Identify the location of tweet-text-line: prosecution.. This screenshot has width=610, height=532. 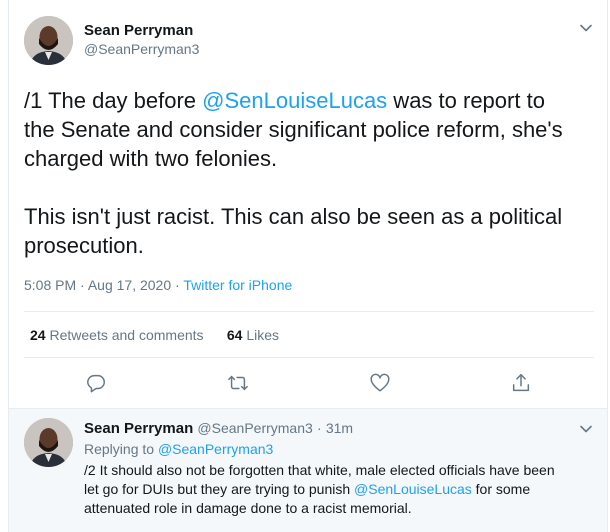
(84, 245).